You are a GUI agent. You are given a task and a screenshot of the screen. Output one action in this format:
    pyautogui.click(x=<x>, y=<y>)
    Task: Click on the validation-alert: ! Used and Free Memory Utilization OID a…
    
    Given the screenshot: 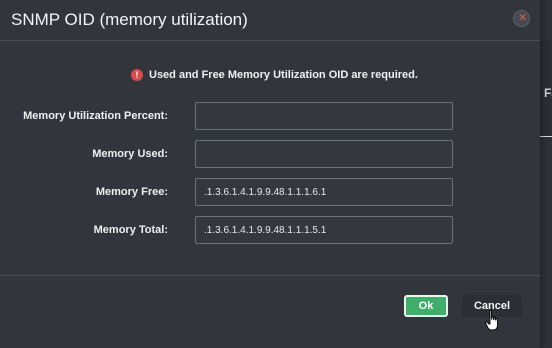 What is the action you would take?
    pyautogui.click(x=274, y=75)
    